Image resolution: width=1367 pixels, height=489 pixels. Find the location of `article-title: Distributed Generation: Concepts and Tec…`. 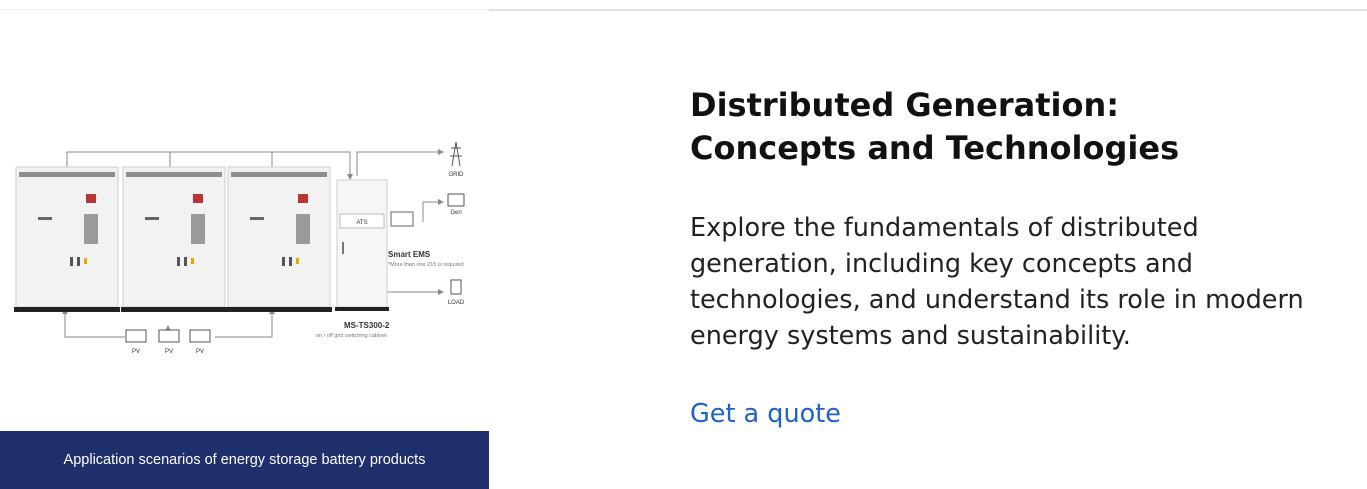

article-title: Distributed Generation: Concepts and Tec… is located at coordinates (1010, 127).